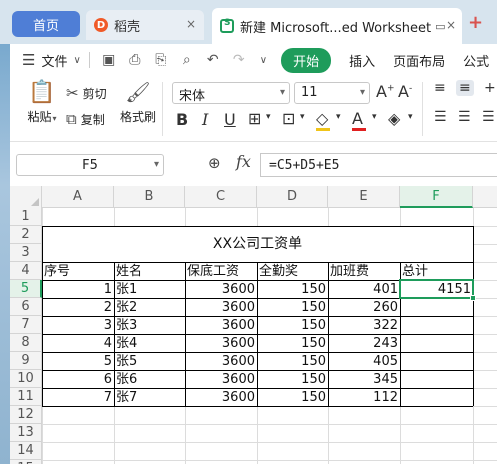  What do you see at coordinates (149, 344) in the screenshot?
I see `data-cell: 张4` at bounding box center [149, 344].